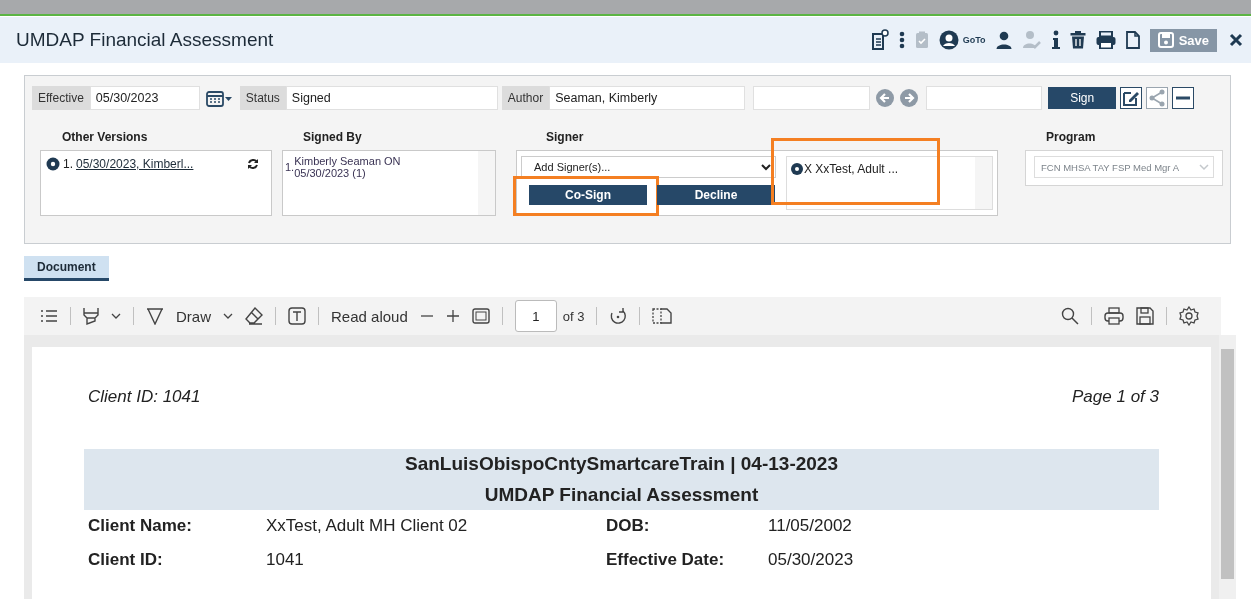 This screenshot has height=599, width=1251. I want to click on field-label: Author, so click(525, 98).